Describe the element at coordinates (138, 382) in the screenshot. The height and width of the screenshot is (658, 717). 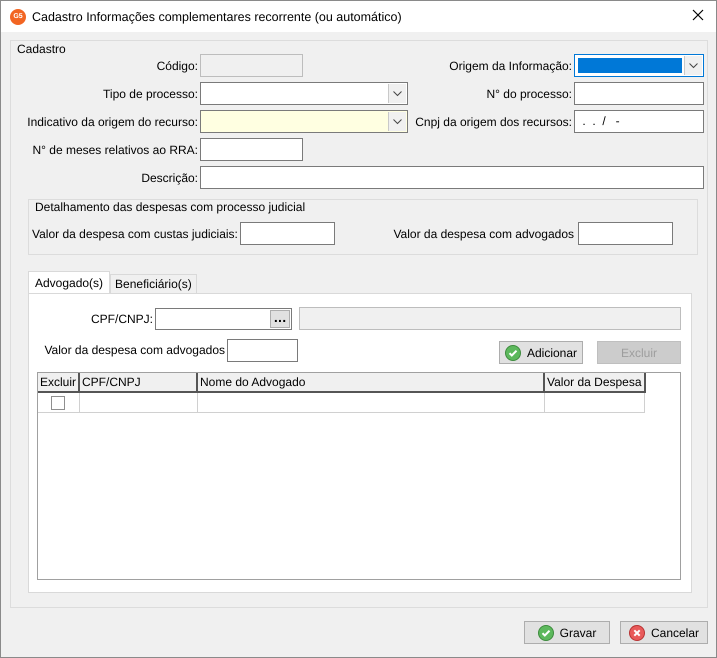
I see `column-header: CPF/CNPJ` at that location.